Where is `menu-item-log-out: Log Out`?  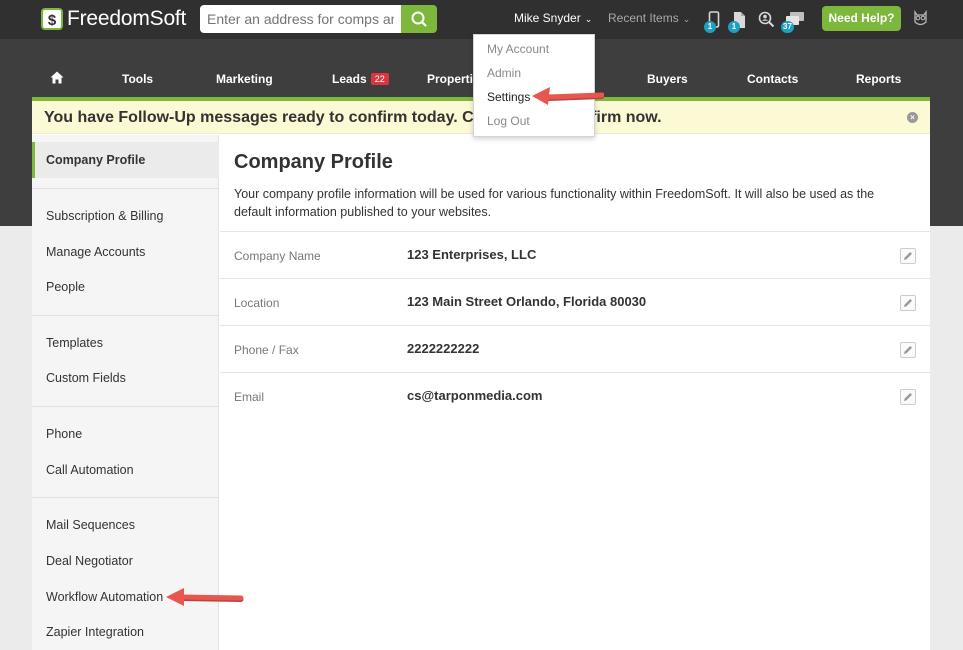 menu-item-log-out: Log Out is located at coordinates (534, 121).